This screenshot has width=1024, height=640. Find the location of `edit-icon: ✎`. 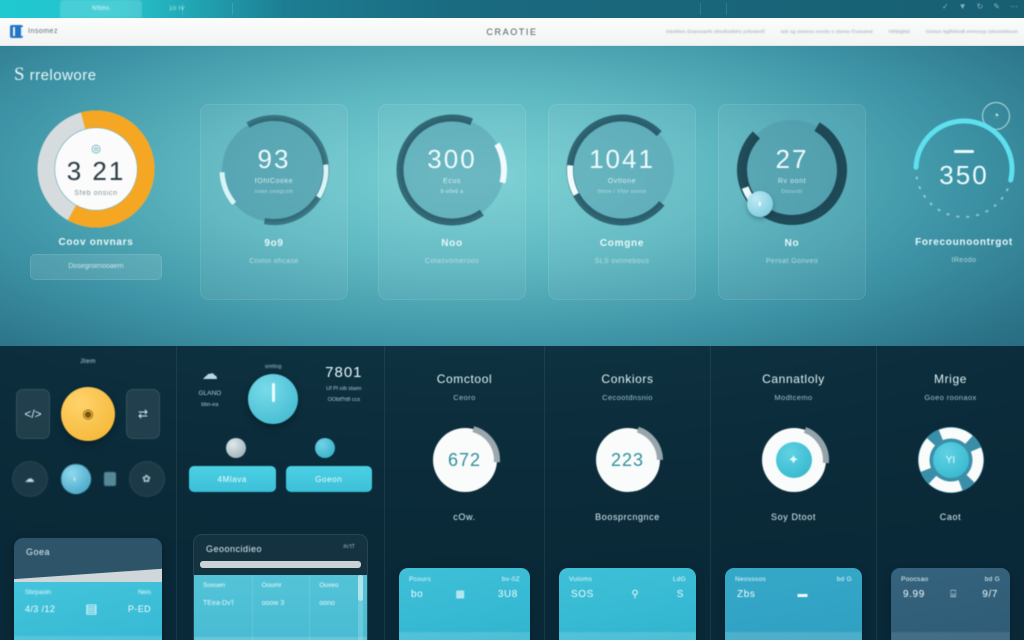

edit-icon: ✎ is located at coordinates (996, 6).